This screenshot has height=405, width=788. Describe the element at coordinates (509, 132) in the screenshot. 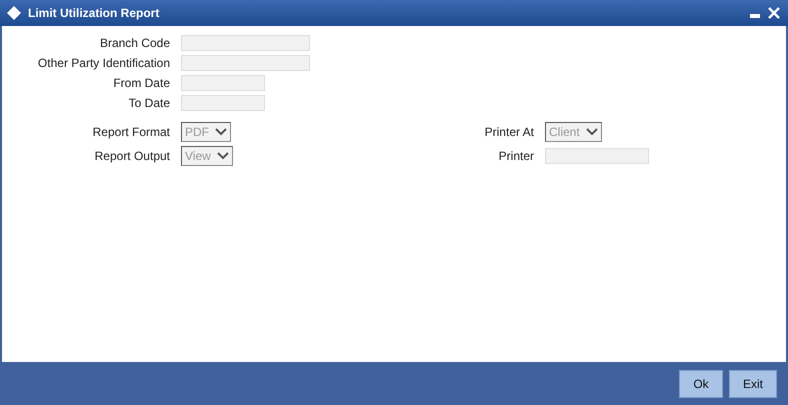

I see `field-label: Printer At` at that location.